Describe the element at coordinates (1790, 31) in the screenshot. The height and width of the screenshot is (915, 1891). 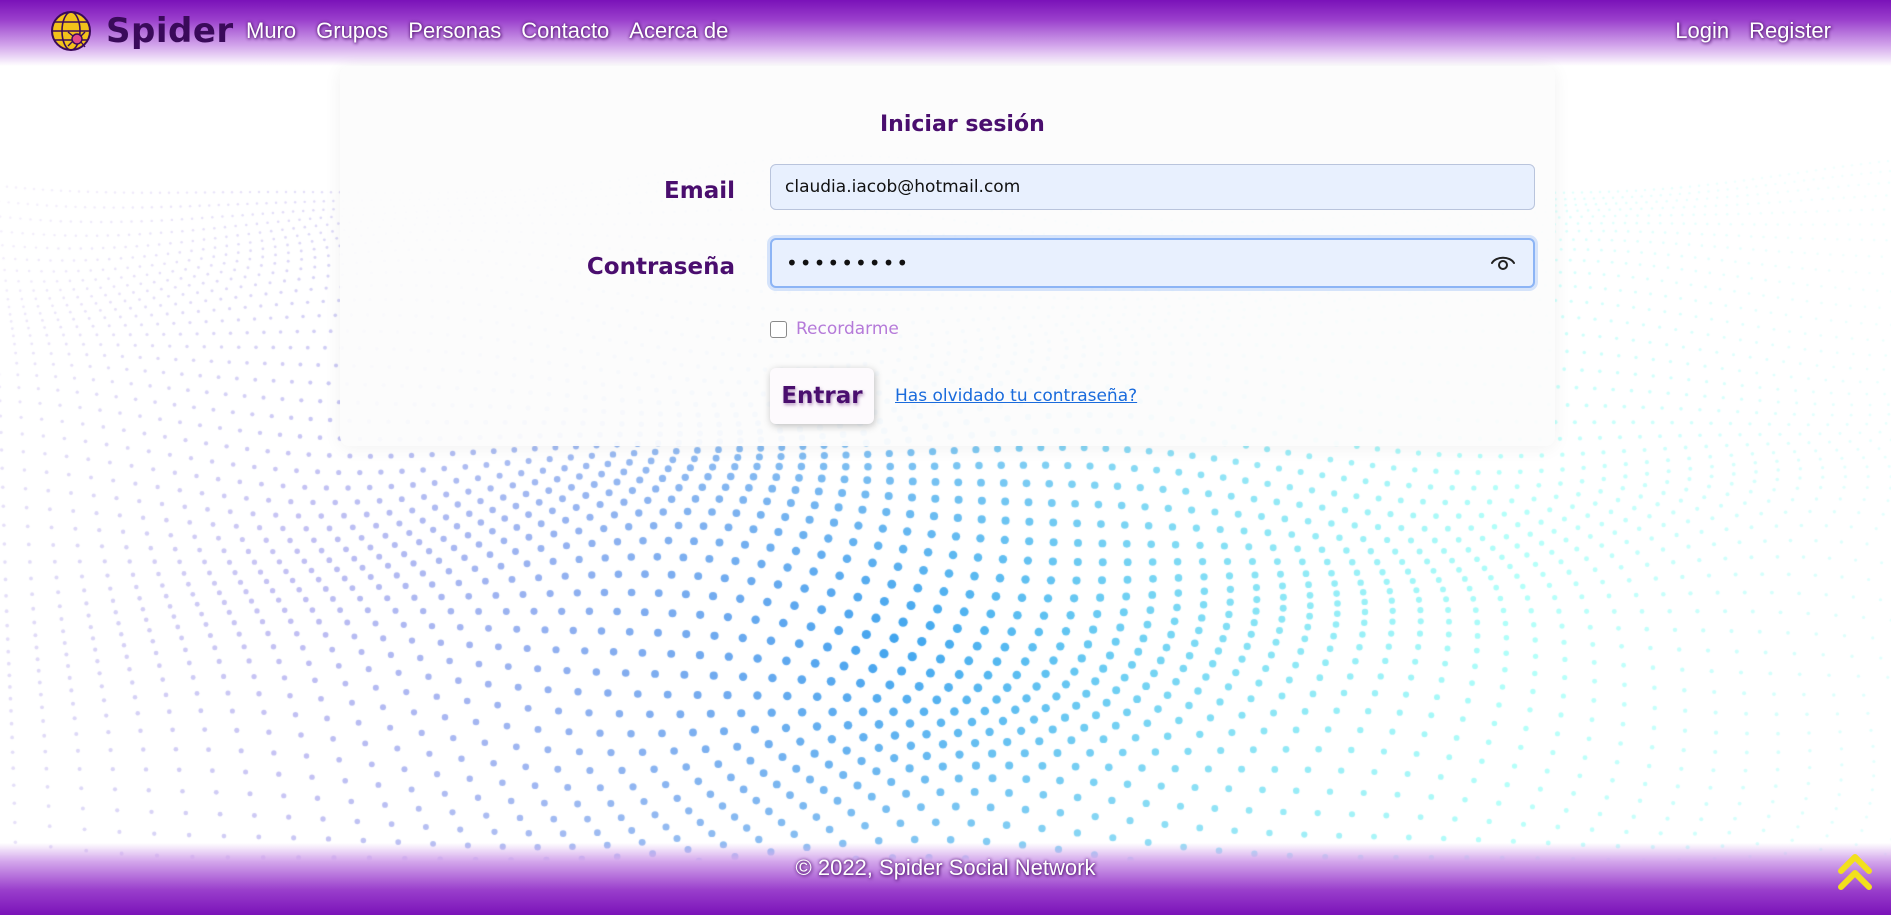
I see `register-link: Register` at that location.